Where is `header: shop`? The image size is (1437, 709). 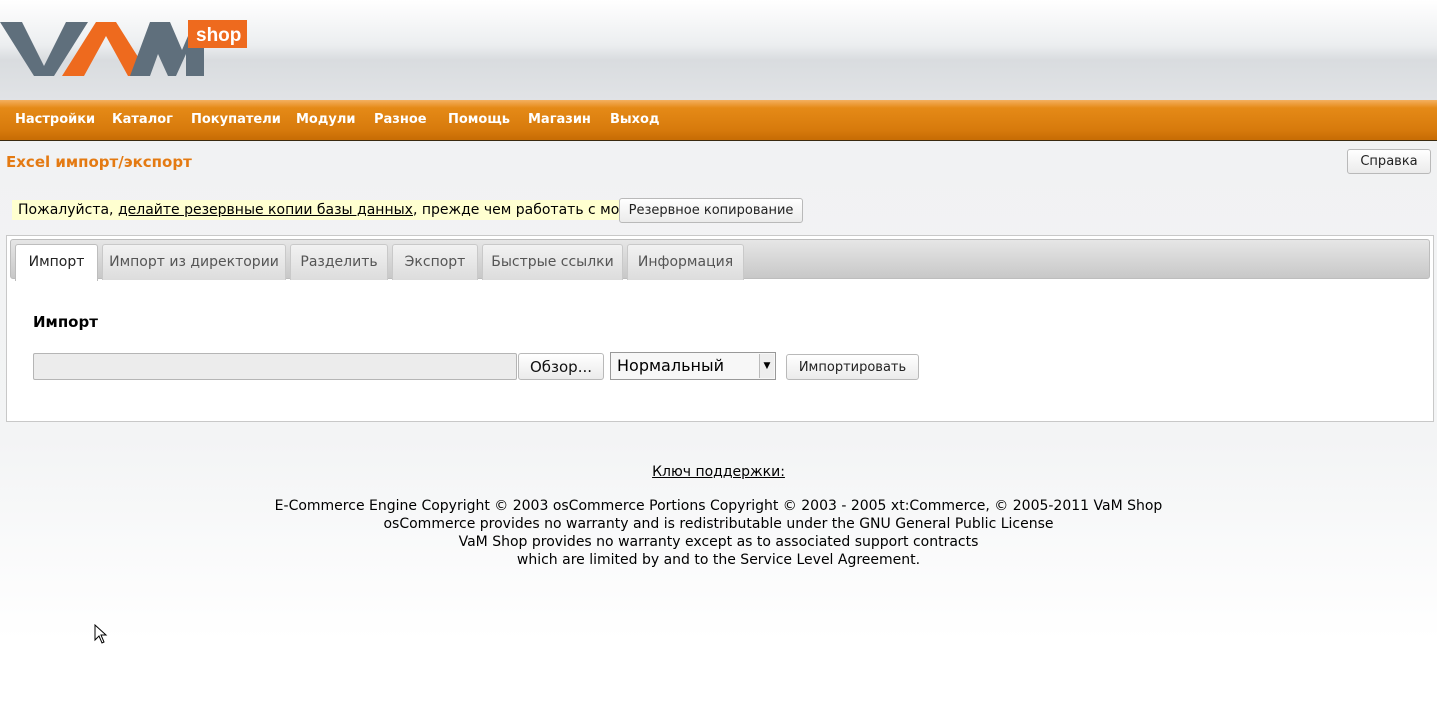
header: shop is located at coordinates (718, 50).